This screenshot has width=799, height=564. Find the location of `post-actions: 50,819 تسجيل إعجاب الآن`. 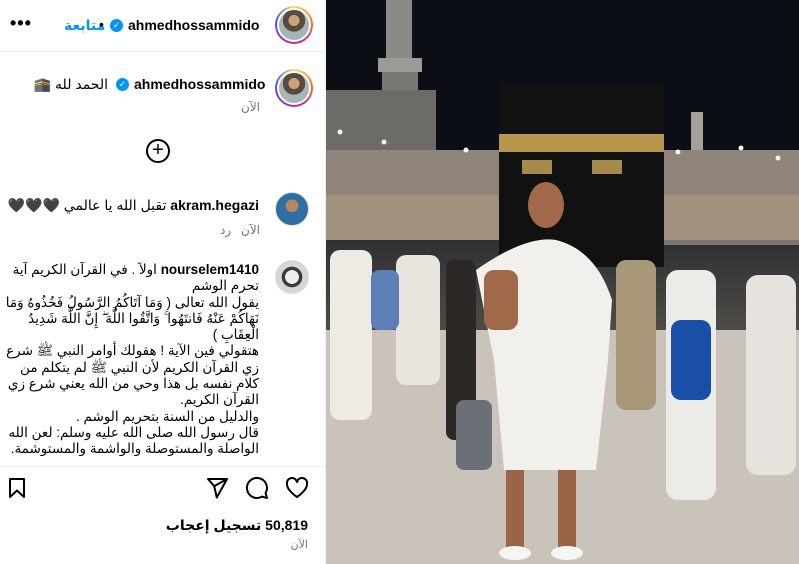

post-actions: 50,819 تسجيل إعجاب الآن is located at coordinates (162, 515).